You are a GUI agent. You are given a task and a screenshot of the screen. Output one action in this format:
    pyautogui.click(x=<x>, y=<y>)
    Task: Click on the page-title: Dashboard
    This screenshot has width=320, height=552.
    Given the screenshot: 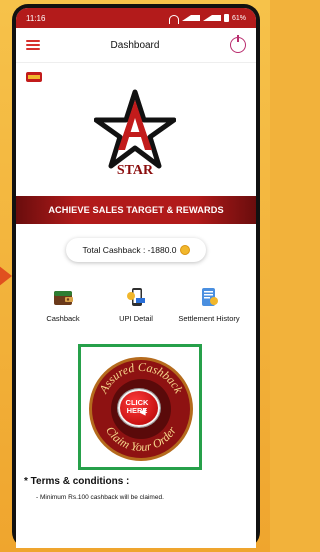 What is the action you would take?
    pyautogui.click(x=135, y=45)
    